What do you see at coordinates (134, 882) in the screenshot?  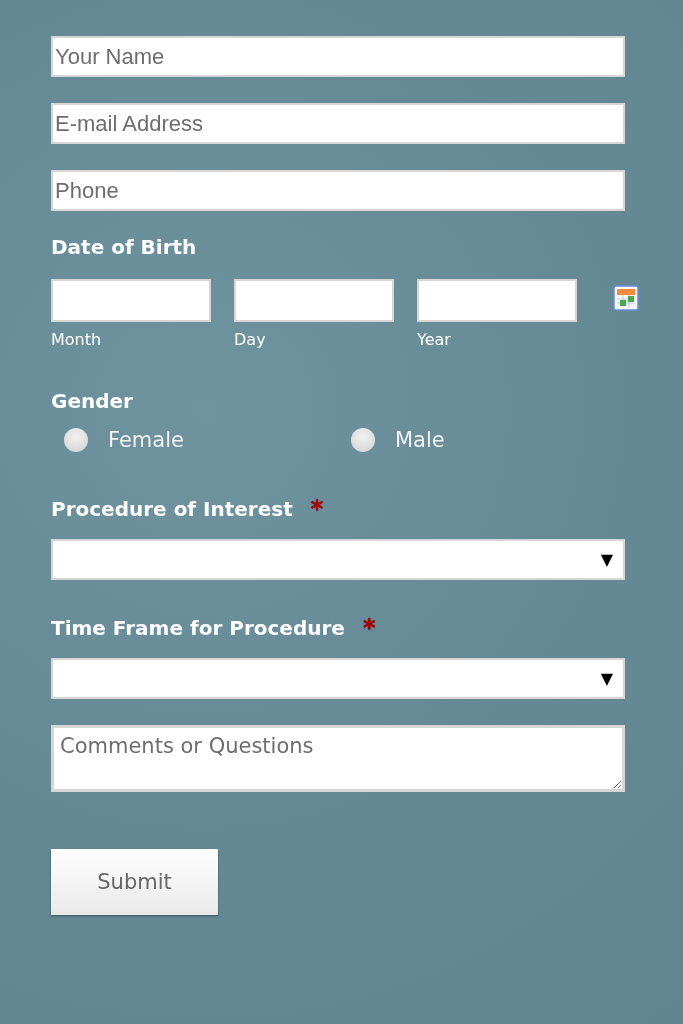 I see `submit-button: Submit` at bounding box center [134, 882].